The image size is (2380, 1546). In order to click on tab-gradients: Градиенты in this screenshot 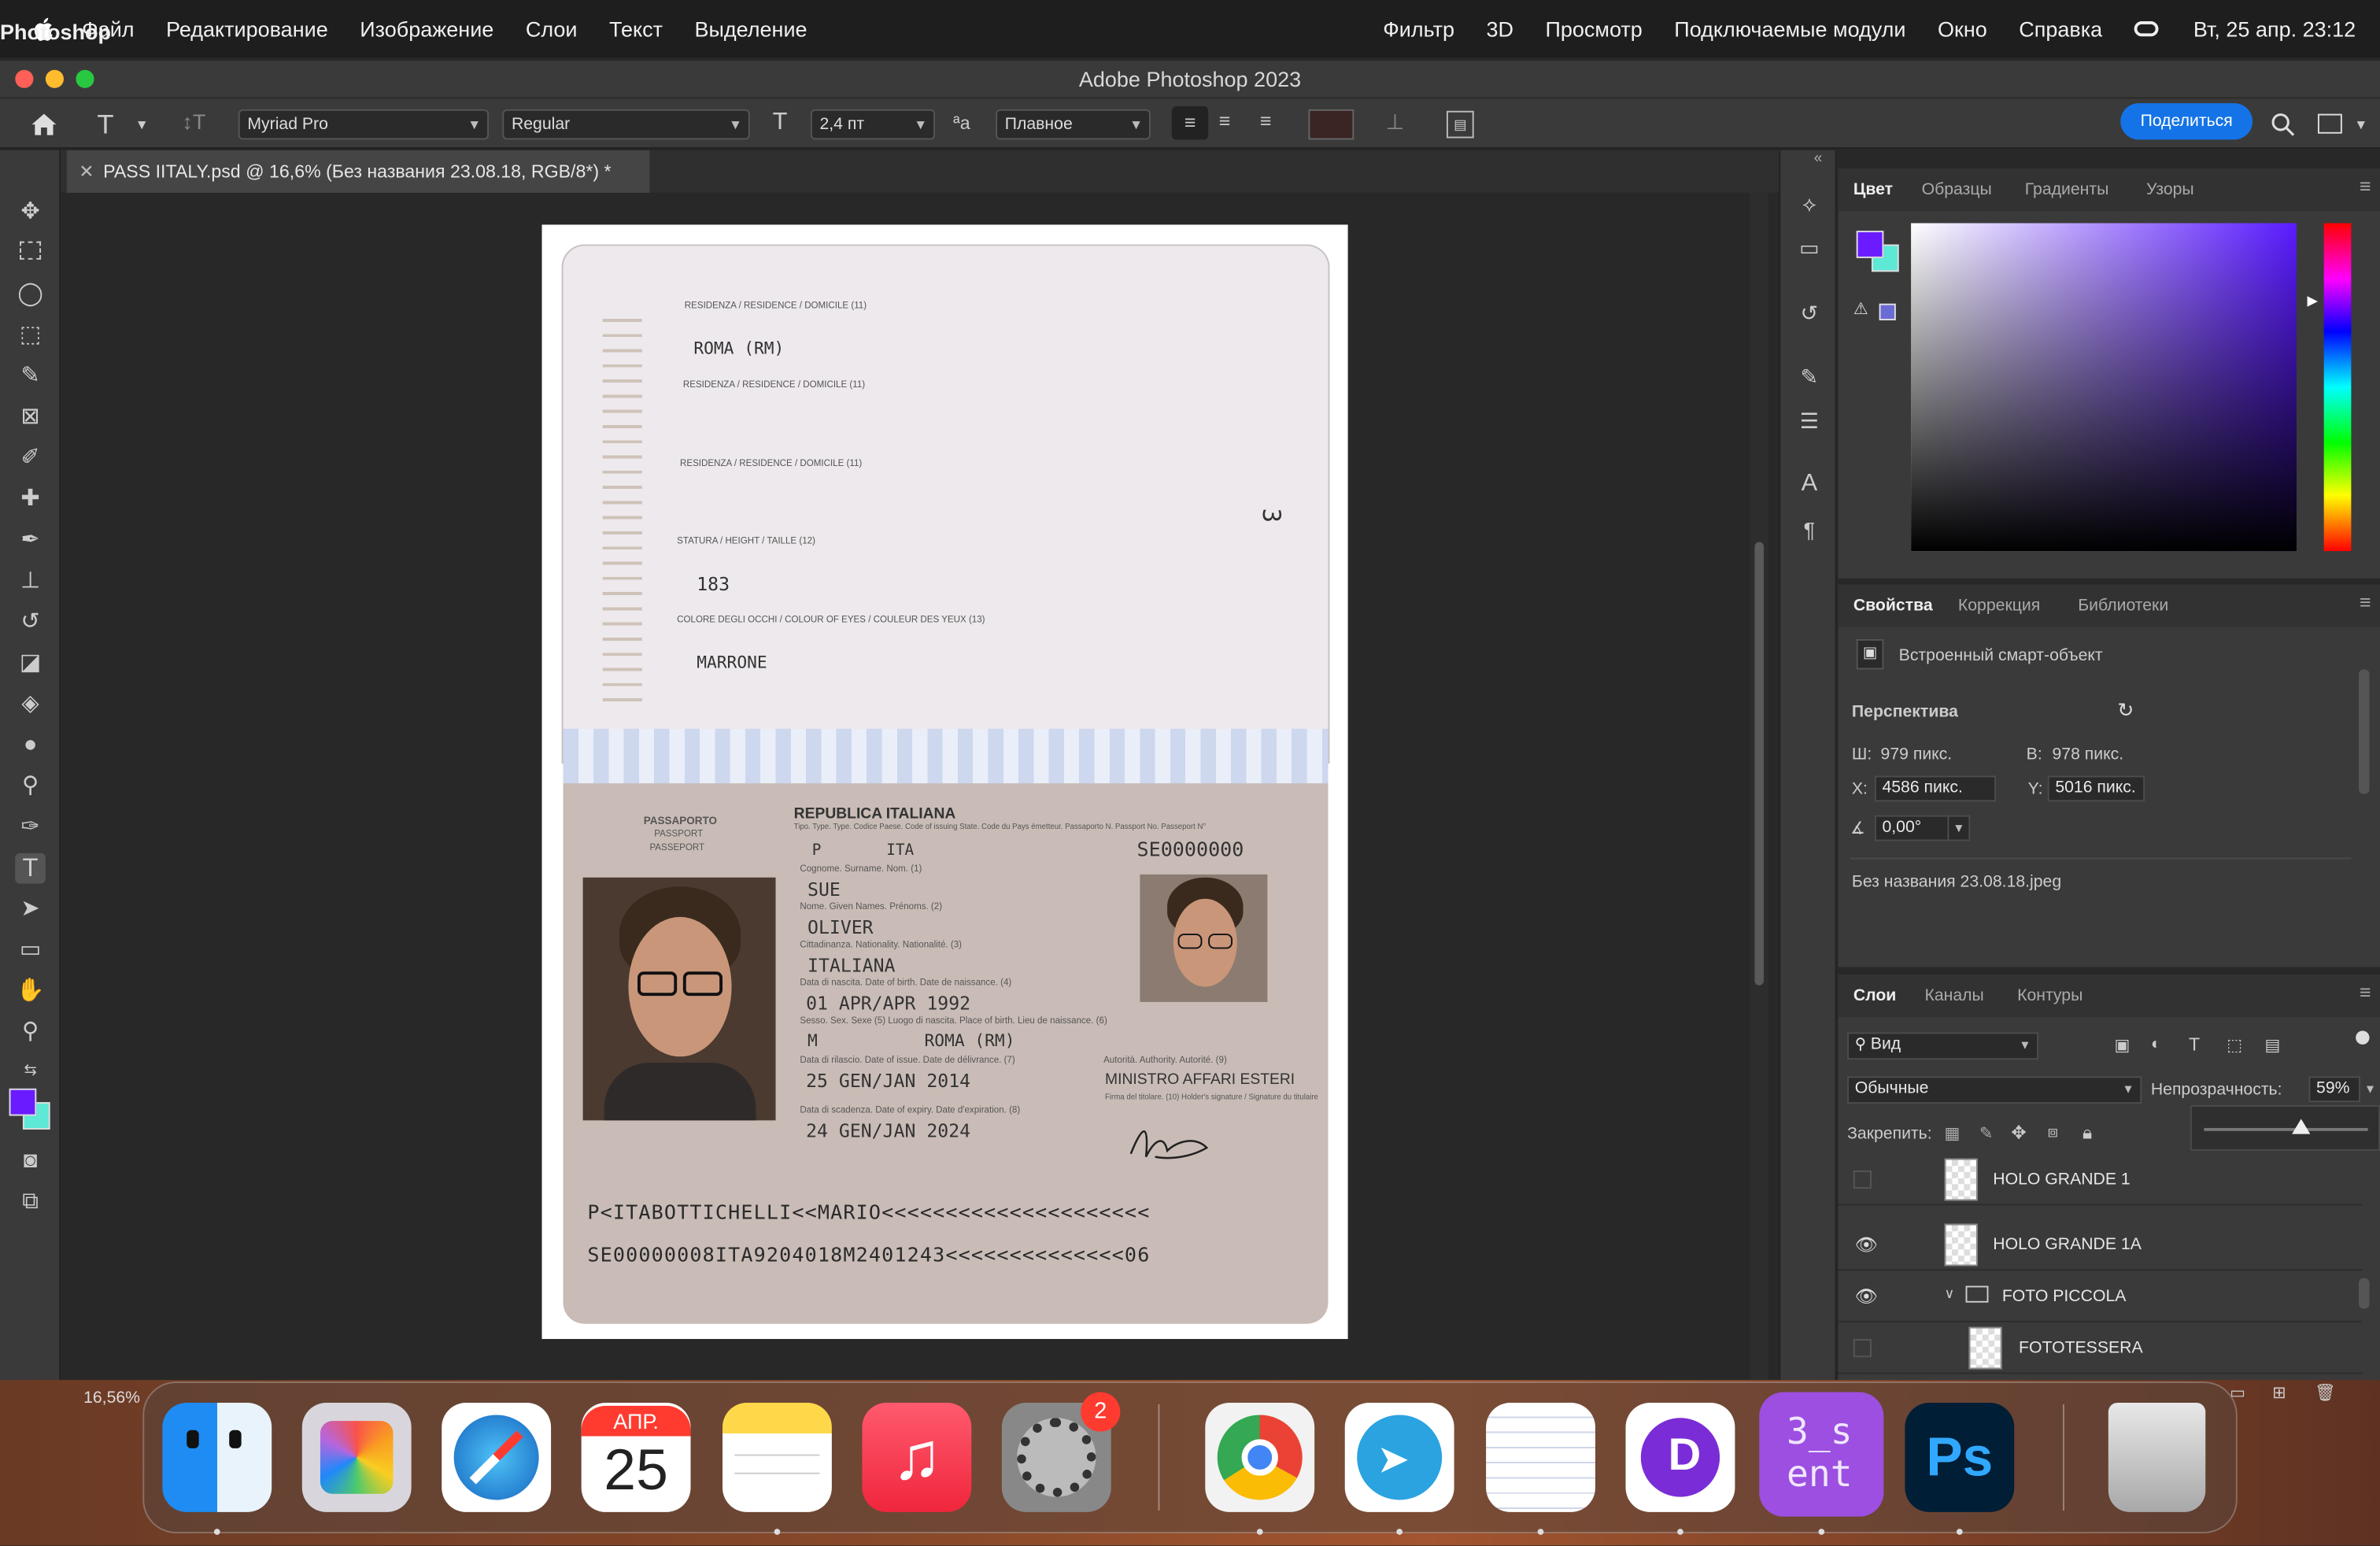, I will do `click(2067, 189)`.